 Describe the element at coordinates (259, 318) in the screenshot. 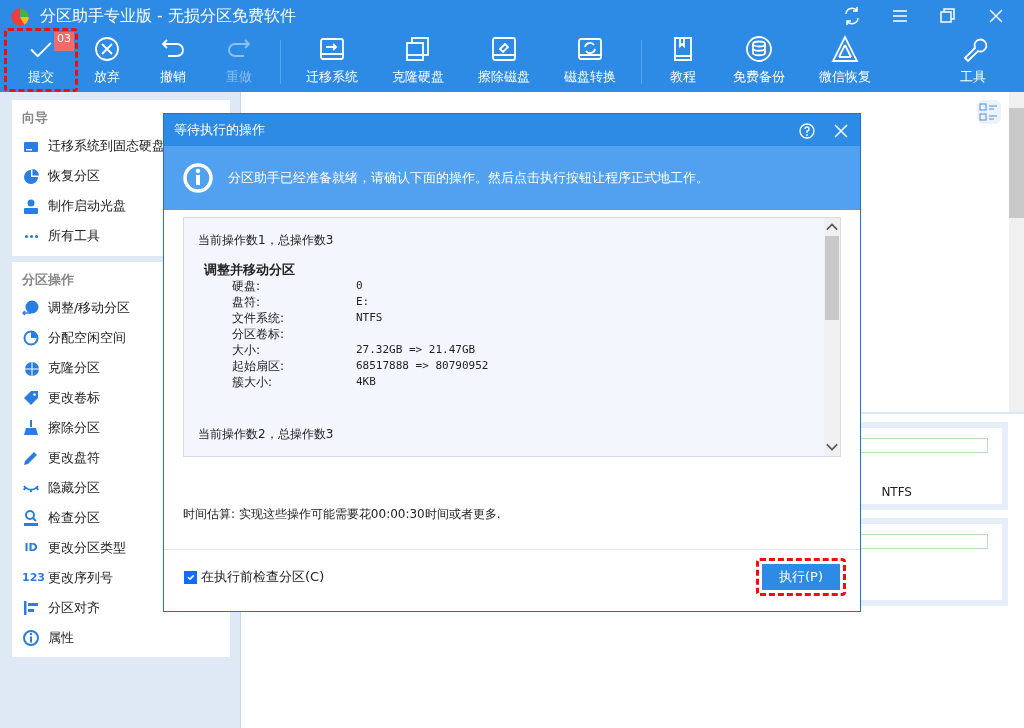

I see `field-label: 文件系统:` at that location.